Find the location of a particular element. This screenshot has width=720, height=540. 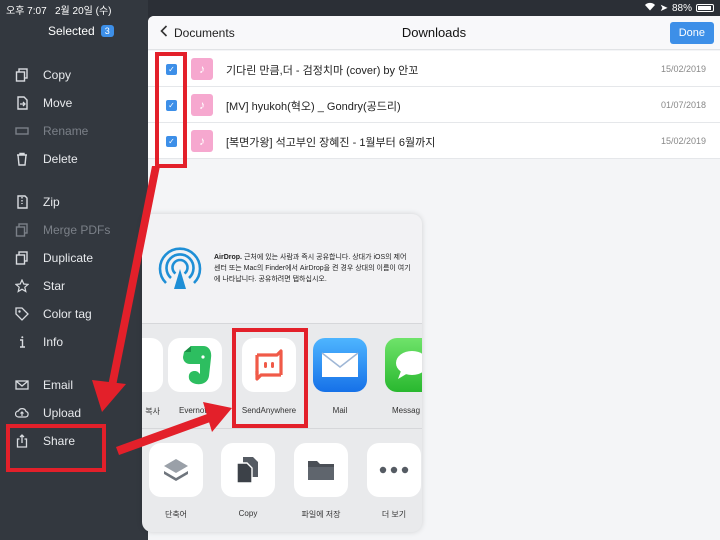

menu-share-label: Share is located at coordinates (59, 441).